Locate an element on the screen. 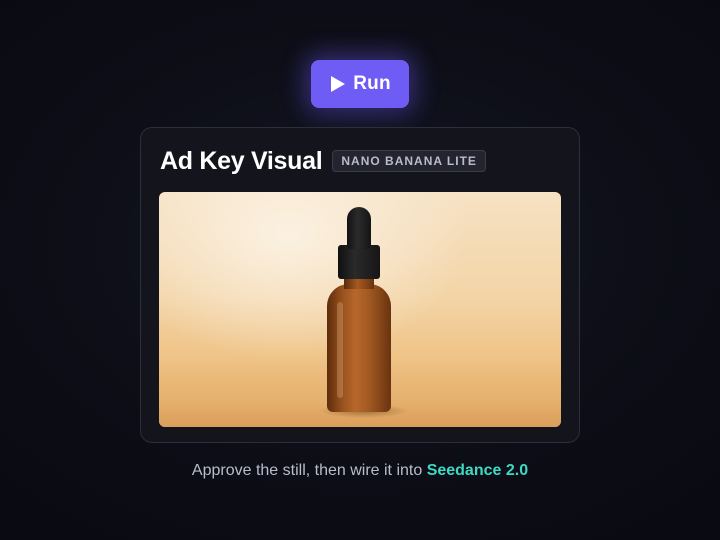 This screenshot has height=540, width=720. dropper-bulb is located at coordinates (359, 228).